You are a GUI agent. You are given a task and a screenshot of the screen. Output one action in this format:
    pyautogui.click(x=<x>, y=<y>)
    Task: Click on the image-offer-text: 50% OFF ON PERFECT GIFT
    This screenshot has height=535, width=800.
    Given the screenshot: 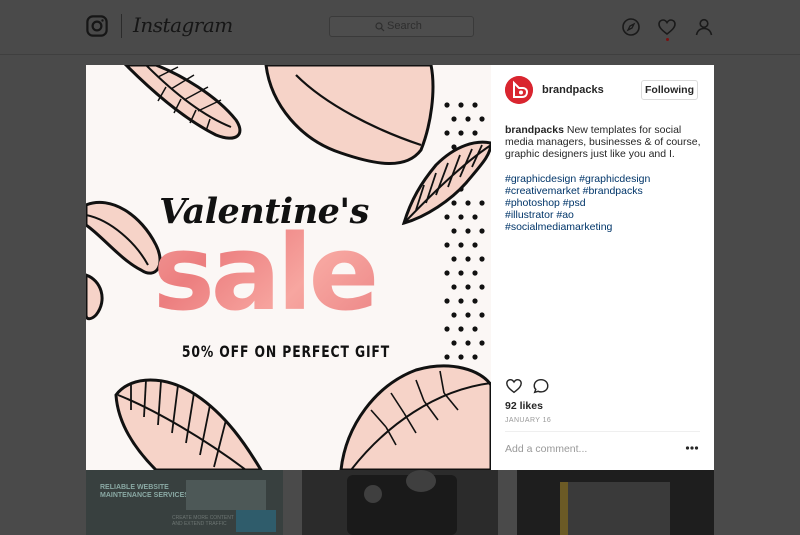 What is the action you would take?
    pyautogui.click(x=286, y=351)
    